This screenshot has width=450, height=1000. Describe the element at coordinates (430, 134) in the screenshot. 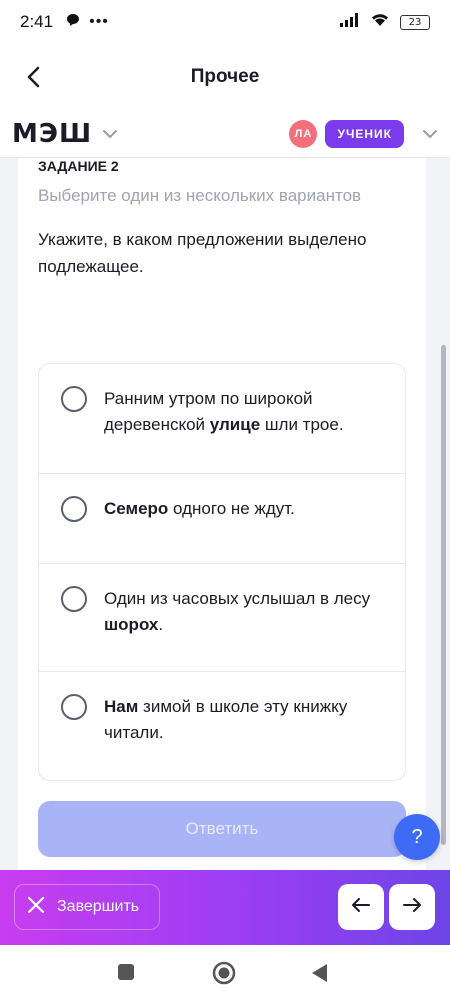

I see `profile-chevron-down-icon` at that location.